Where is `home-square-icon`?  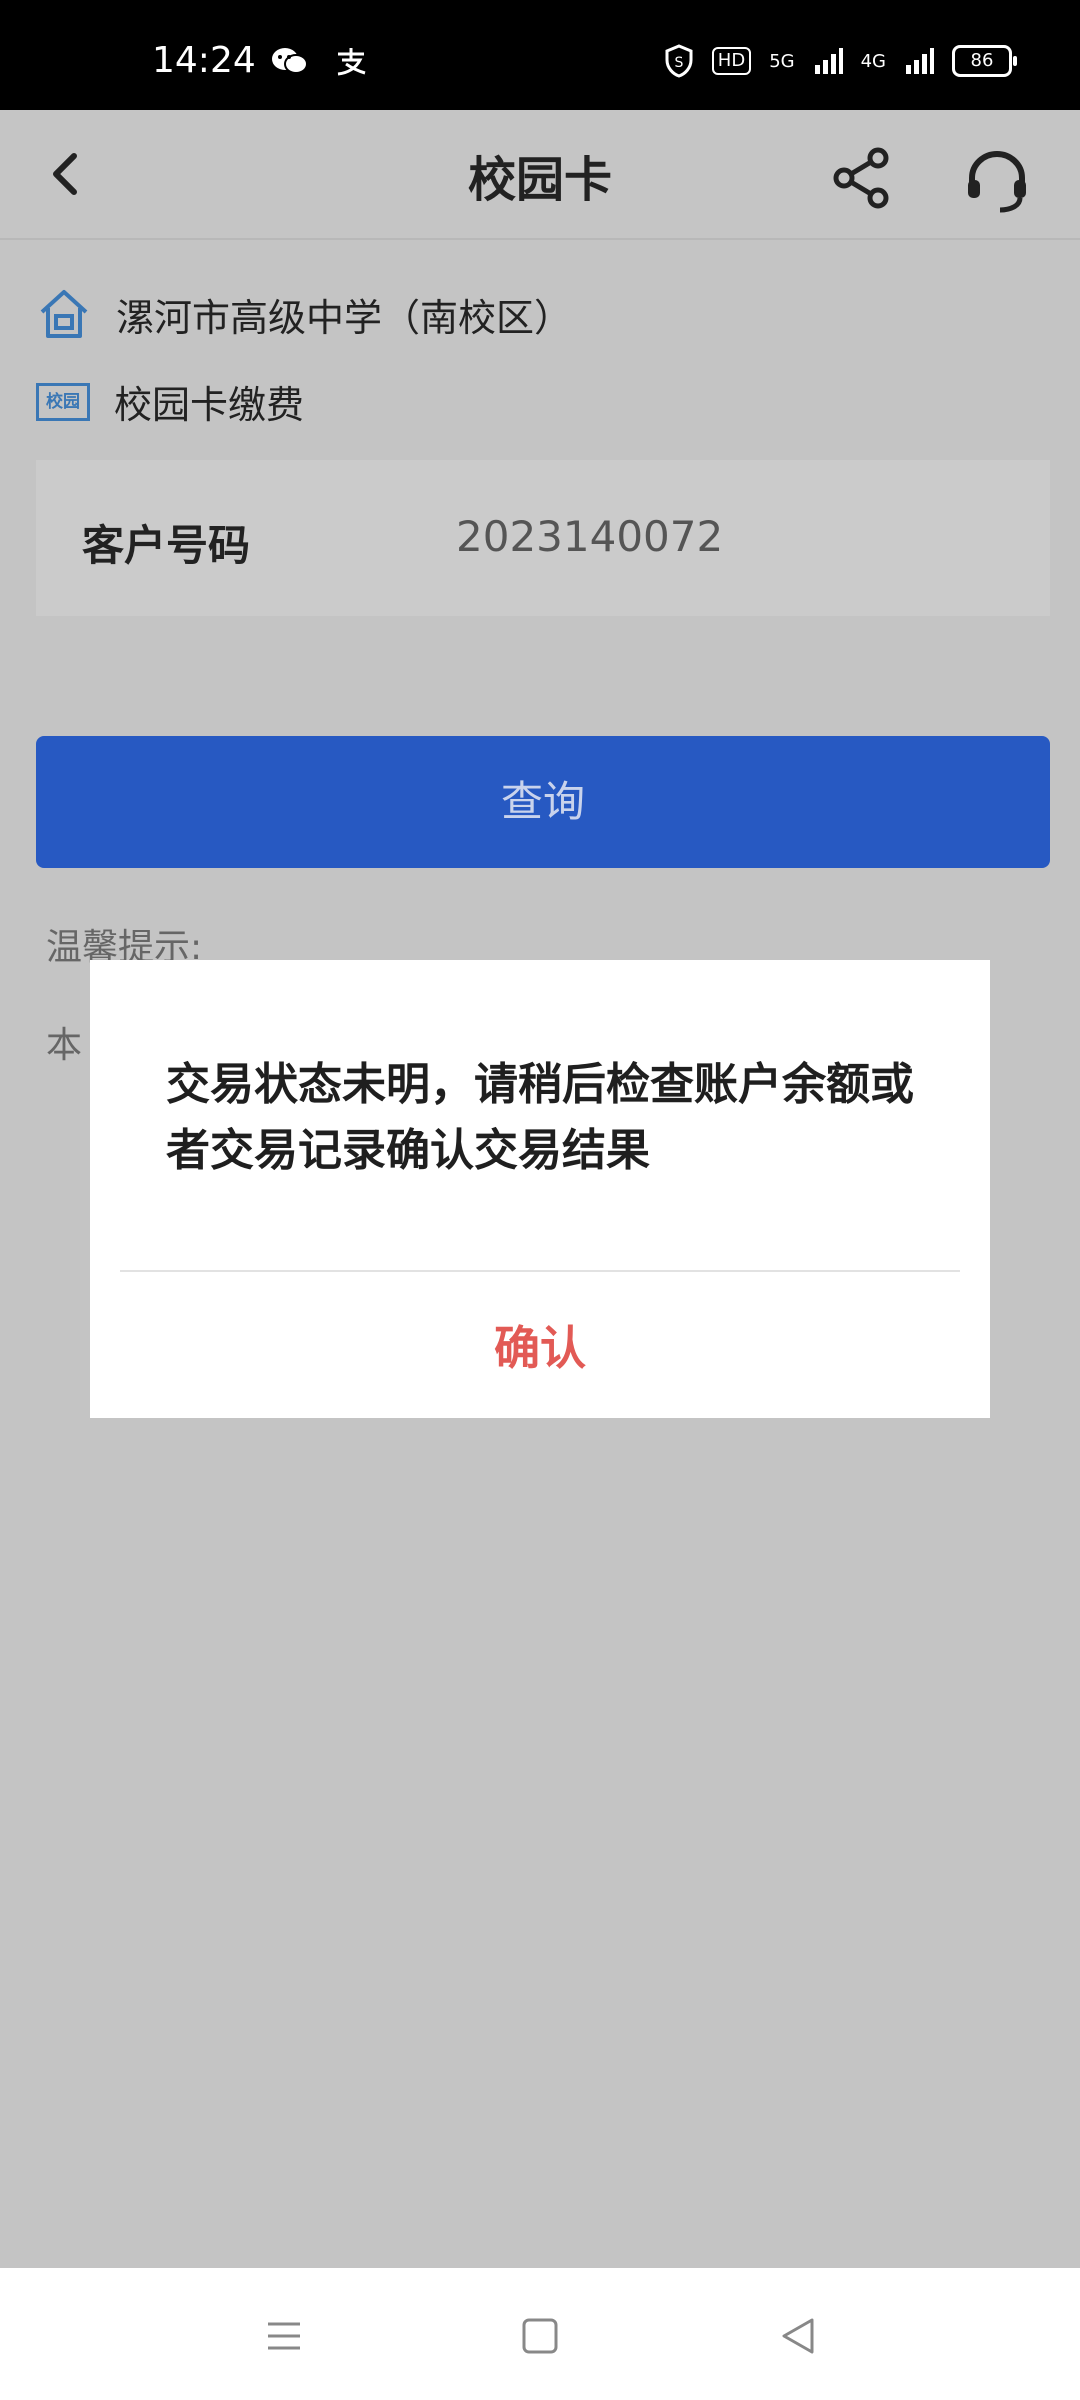
home-square-icon is located at coordinates (540, 2336).